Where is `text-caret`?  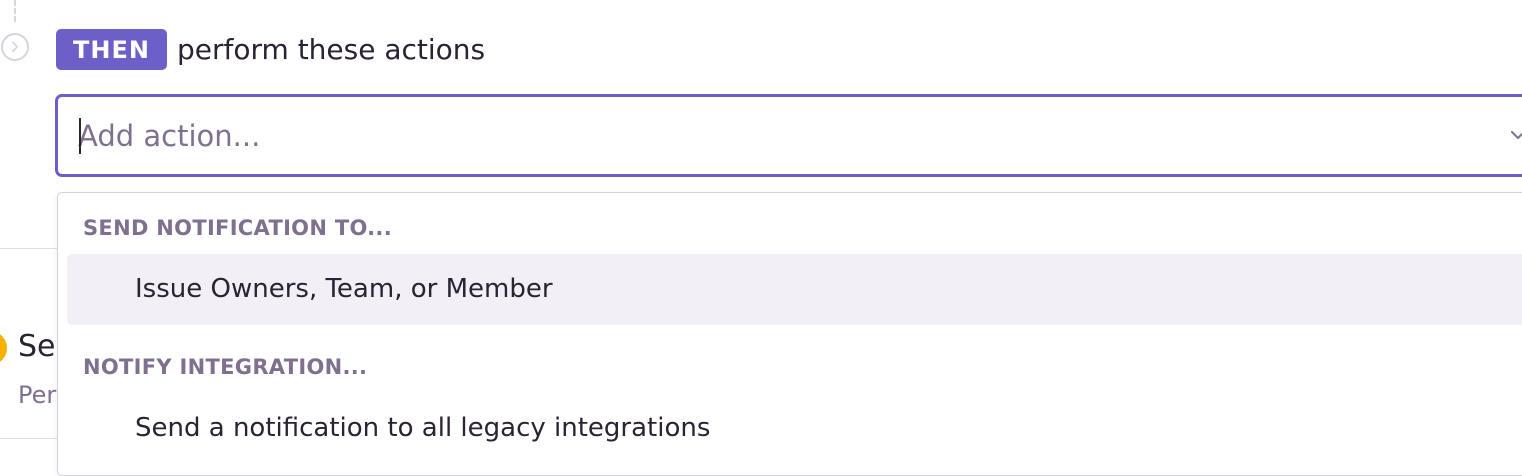 text-caret is located at coordinates (80, 136).